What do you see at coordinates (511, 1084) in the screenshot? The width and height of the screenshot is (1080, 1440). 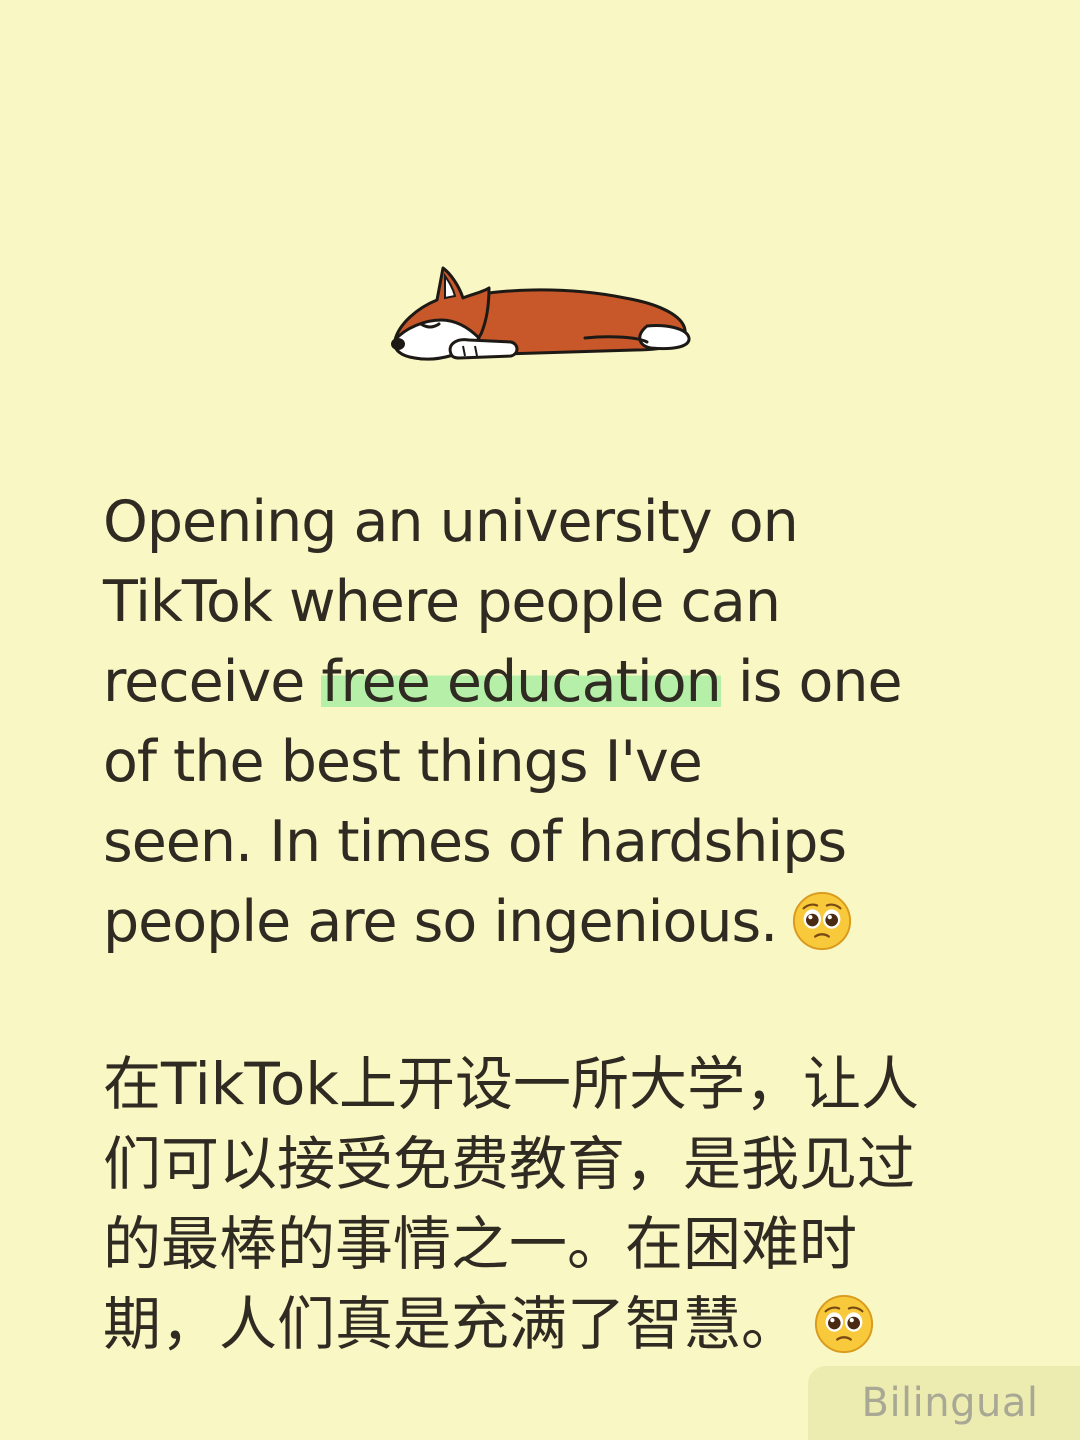 I see `chinese-line-1: 在TikTok上开设一所大学，让人` at bounding box center [511, 1084].